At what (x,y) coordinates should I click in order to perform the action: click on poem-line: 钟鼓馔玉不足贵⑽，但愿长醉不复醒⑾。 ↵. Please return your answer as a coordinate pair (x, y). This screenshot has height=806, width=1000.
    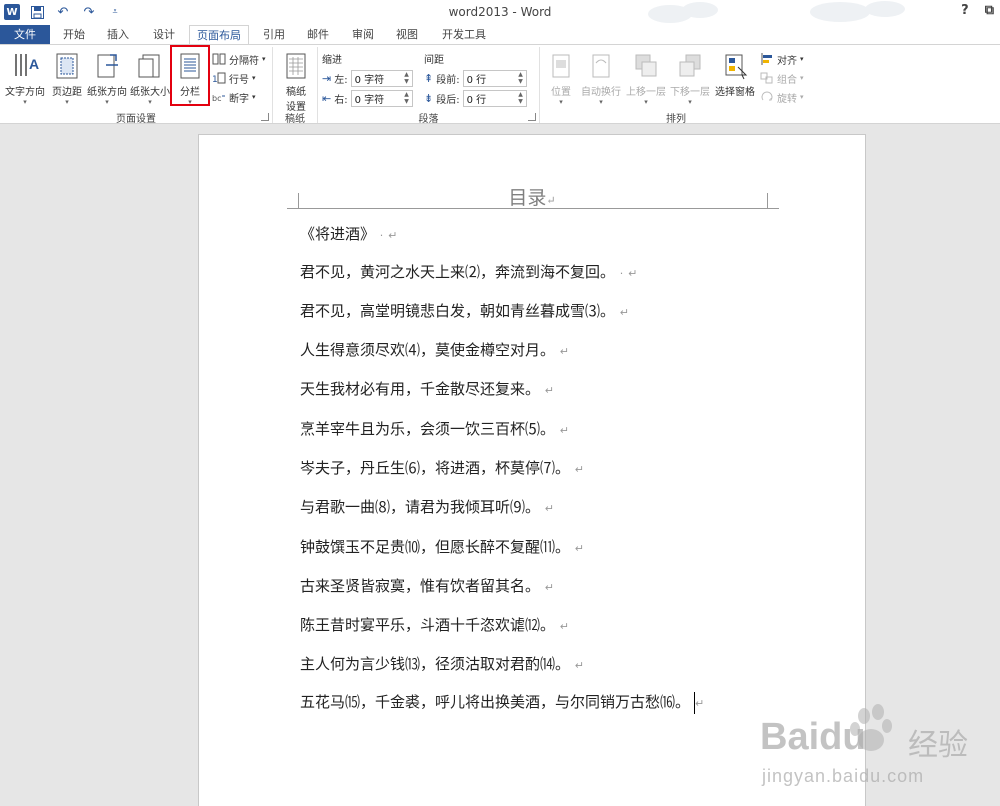
    Looking at the image, I should click on (442, 546).